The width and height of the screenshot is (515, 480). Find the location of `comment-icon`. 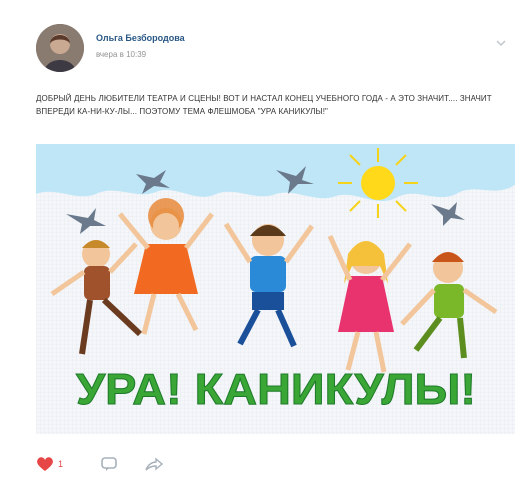

comment-icon is located at coordinates (109, 464).